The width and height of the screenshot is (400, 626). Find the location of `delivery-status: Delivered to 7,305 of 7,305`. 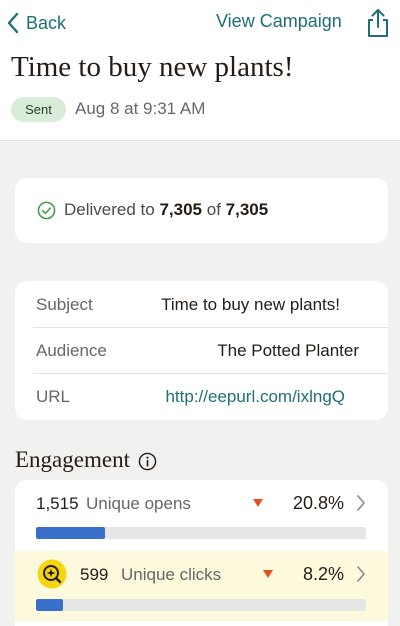

delivery-status: Delivered to 7,305 of 7,305 is located at coordinates (152, 210).